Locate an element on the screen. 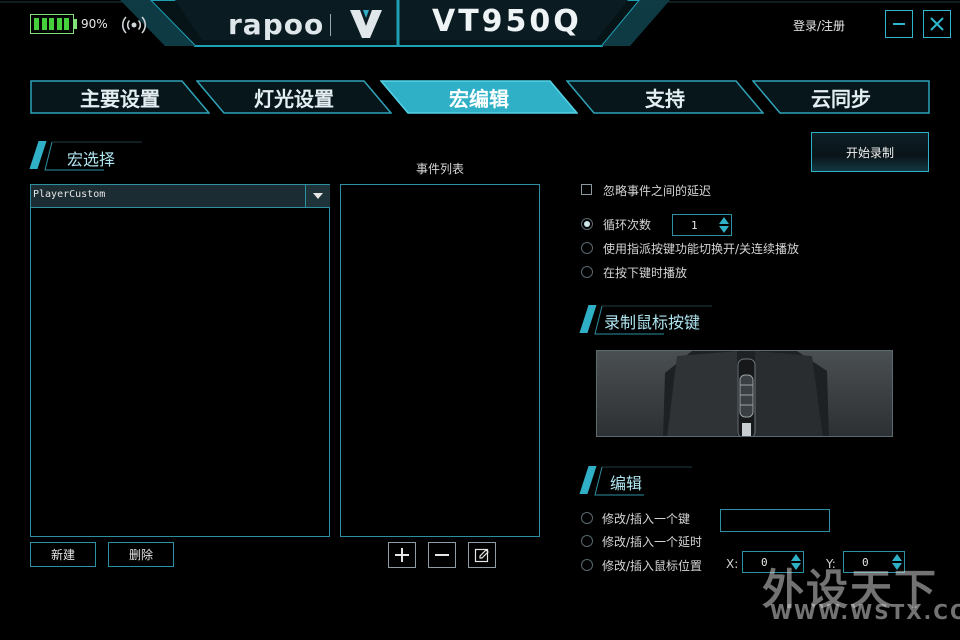 The width and height of the screenshot is (960, 640). modify-delay-radio is located at coordinates (587, 541).